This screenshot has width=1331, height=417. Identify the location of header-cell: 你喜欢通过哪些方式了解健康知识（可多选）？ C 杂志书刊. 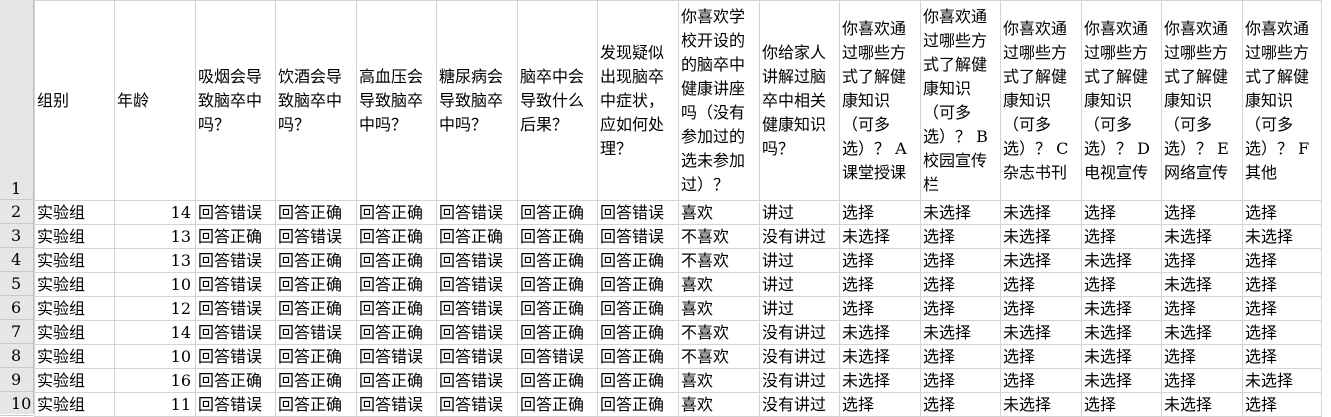
(1041, 100).